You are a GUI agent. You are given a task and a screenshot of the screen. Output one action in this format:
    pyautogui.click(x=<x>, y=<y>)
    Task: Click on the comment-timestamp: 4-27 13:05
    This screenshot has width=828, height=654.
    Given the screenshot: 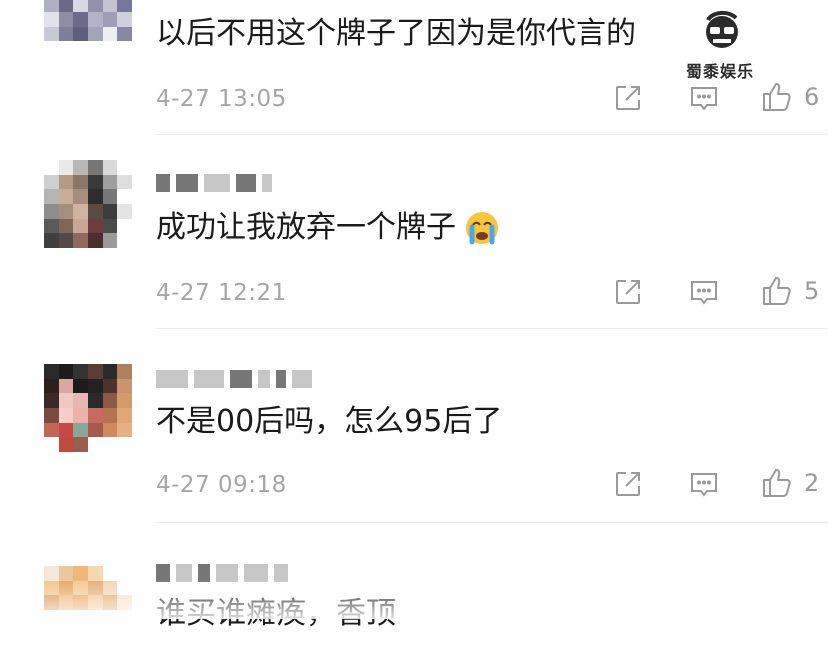 What is the action you would take?
    pyautogui.click(x=221, y=99)
    